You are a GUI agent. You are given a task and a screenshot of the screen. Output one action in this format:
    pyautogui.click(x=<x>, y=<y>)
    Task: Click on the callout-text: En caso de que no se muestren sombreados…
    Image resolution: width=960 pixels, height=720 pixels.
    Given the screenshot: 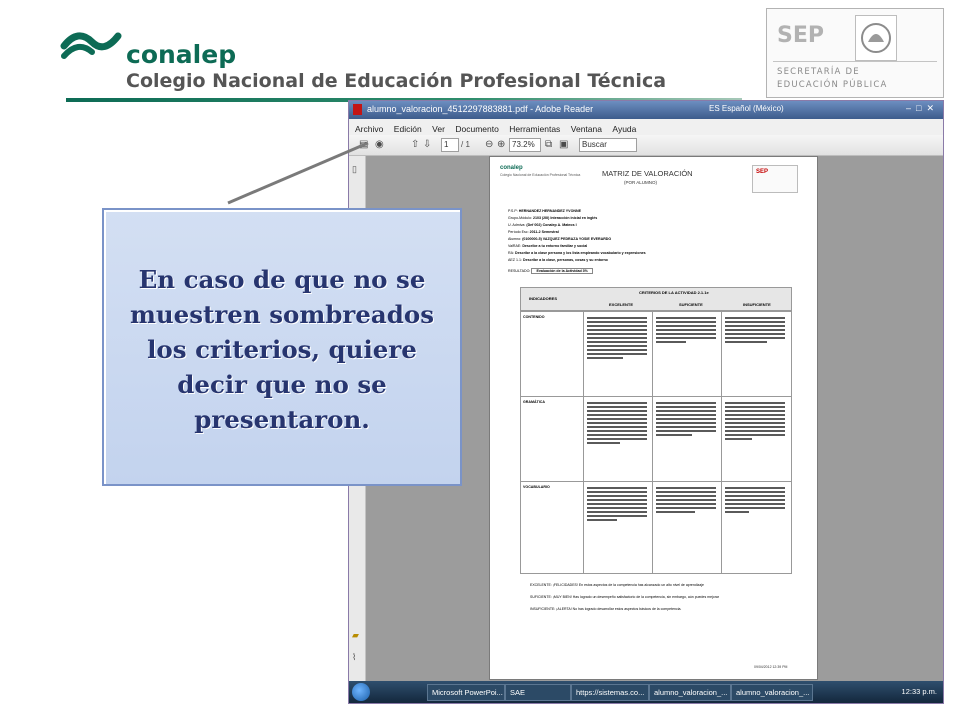 What is the action you would take?
    pyautogui.click(x=282, y=349)
    